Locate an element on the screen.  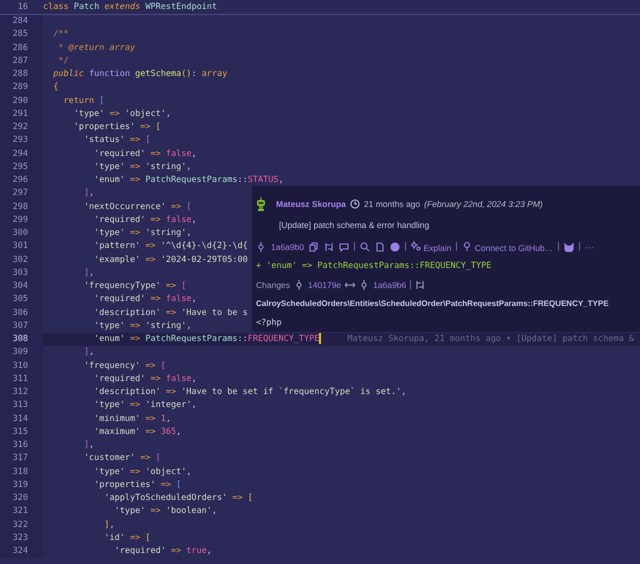
line-number: 295 is located at coordinates (21, 167).